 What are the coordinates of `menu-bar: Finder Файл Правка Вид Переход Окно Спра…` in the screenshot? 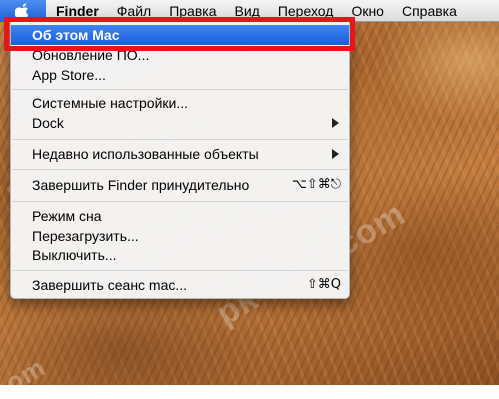 It's located at (249, 11).